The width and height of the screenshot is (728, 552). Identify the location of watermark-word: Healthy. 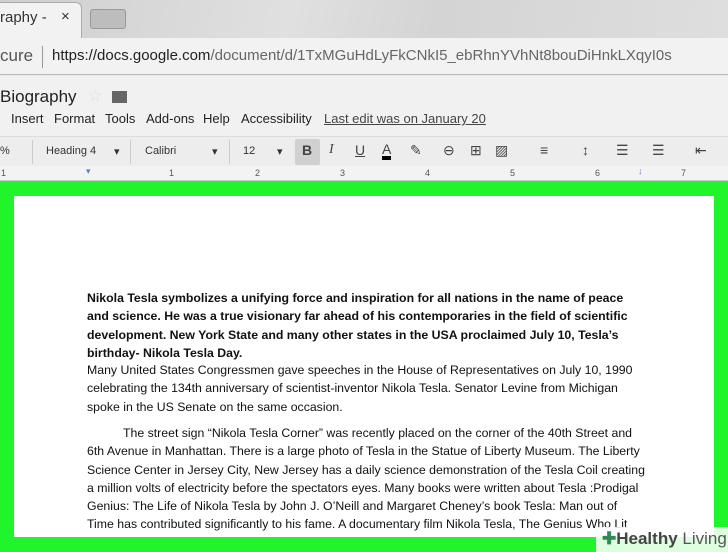
(647, 538).